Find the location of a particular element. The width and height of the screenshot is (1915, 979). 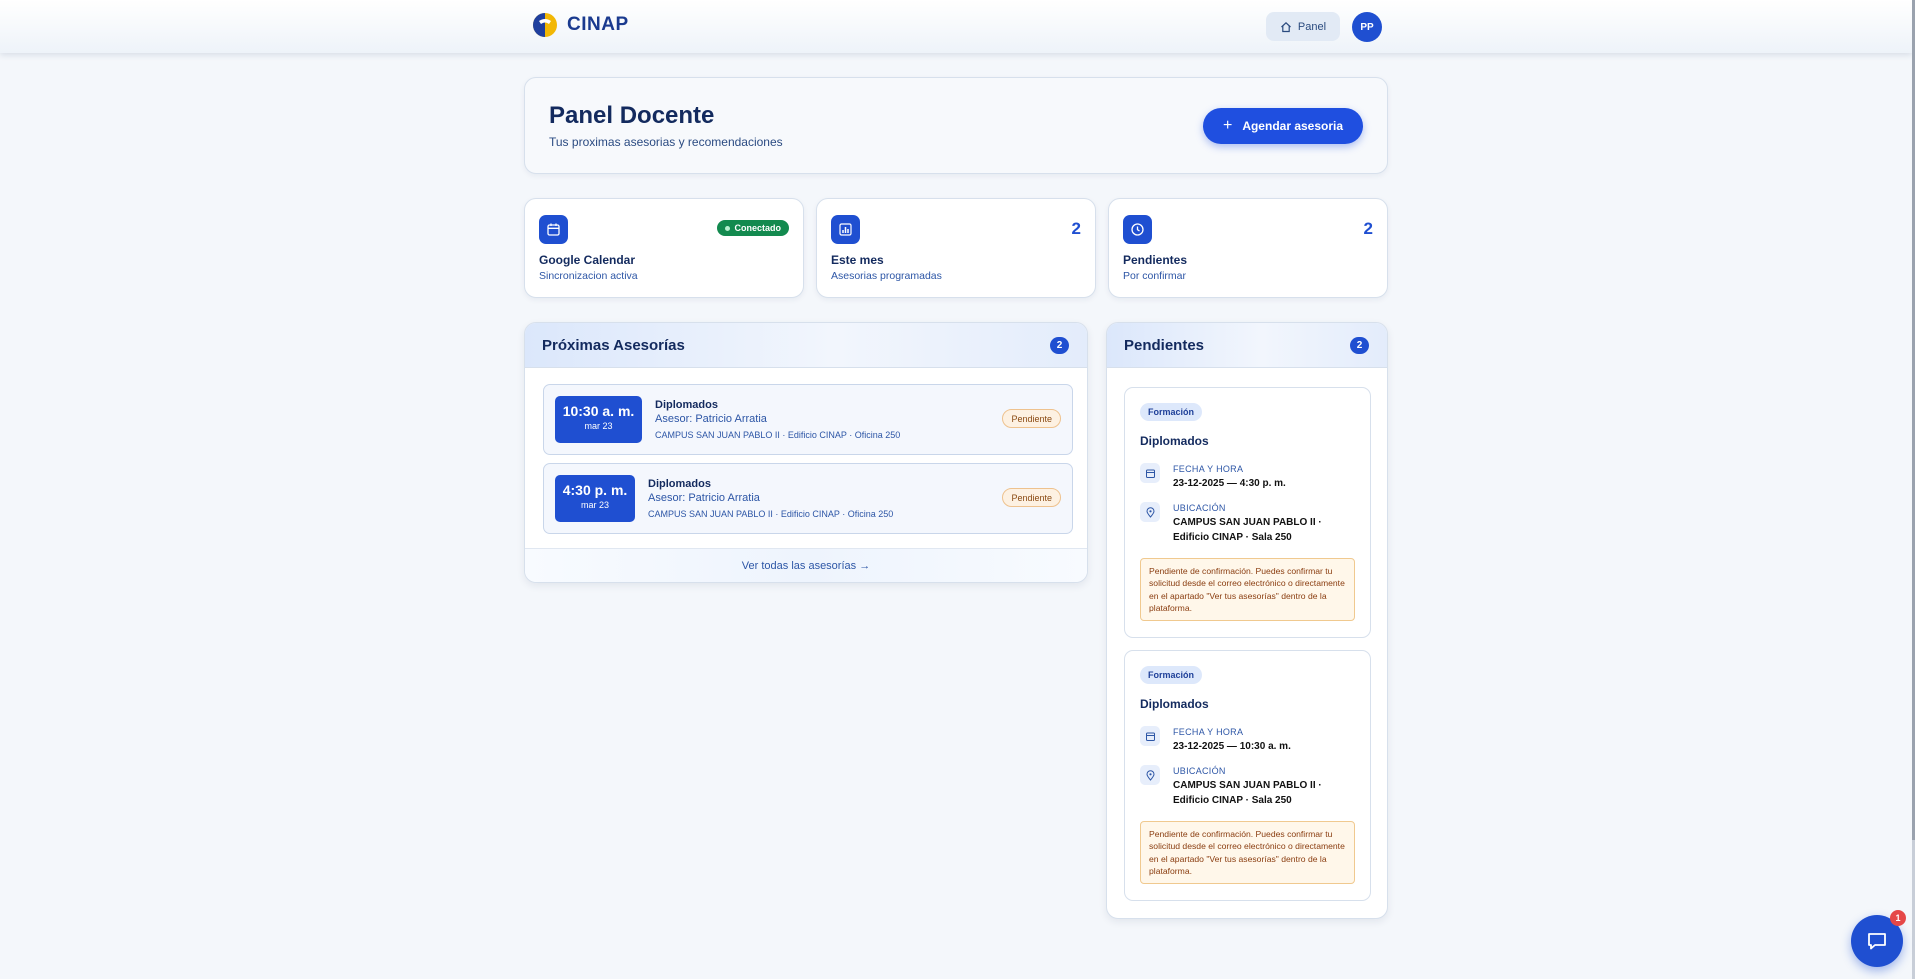

cinap-logo-icon is located at coordinates (545, 25).